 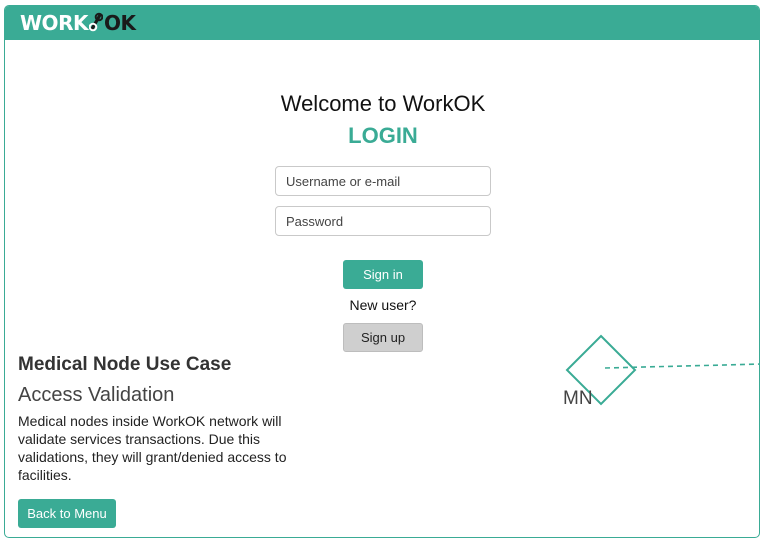 What do you see at coordinates (578, 398) in the screenshot?
I see `node-label: MN` at bounding box center [578, 398].